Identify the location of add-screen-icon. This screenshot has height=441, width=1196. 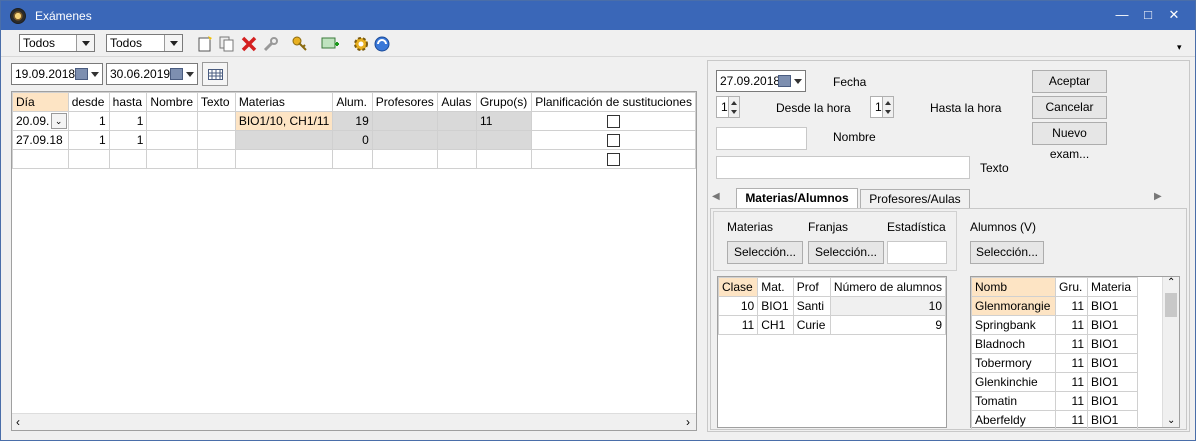
(330, 44).